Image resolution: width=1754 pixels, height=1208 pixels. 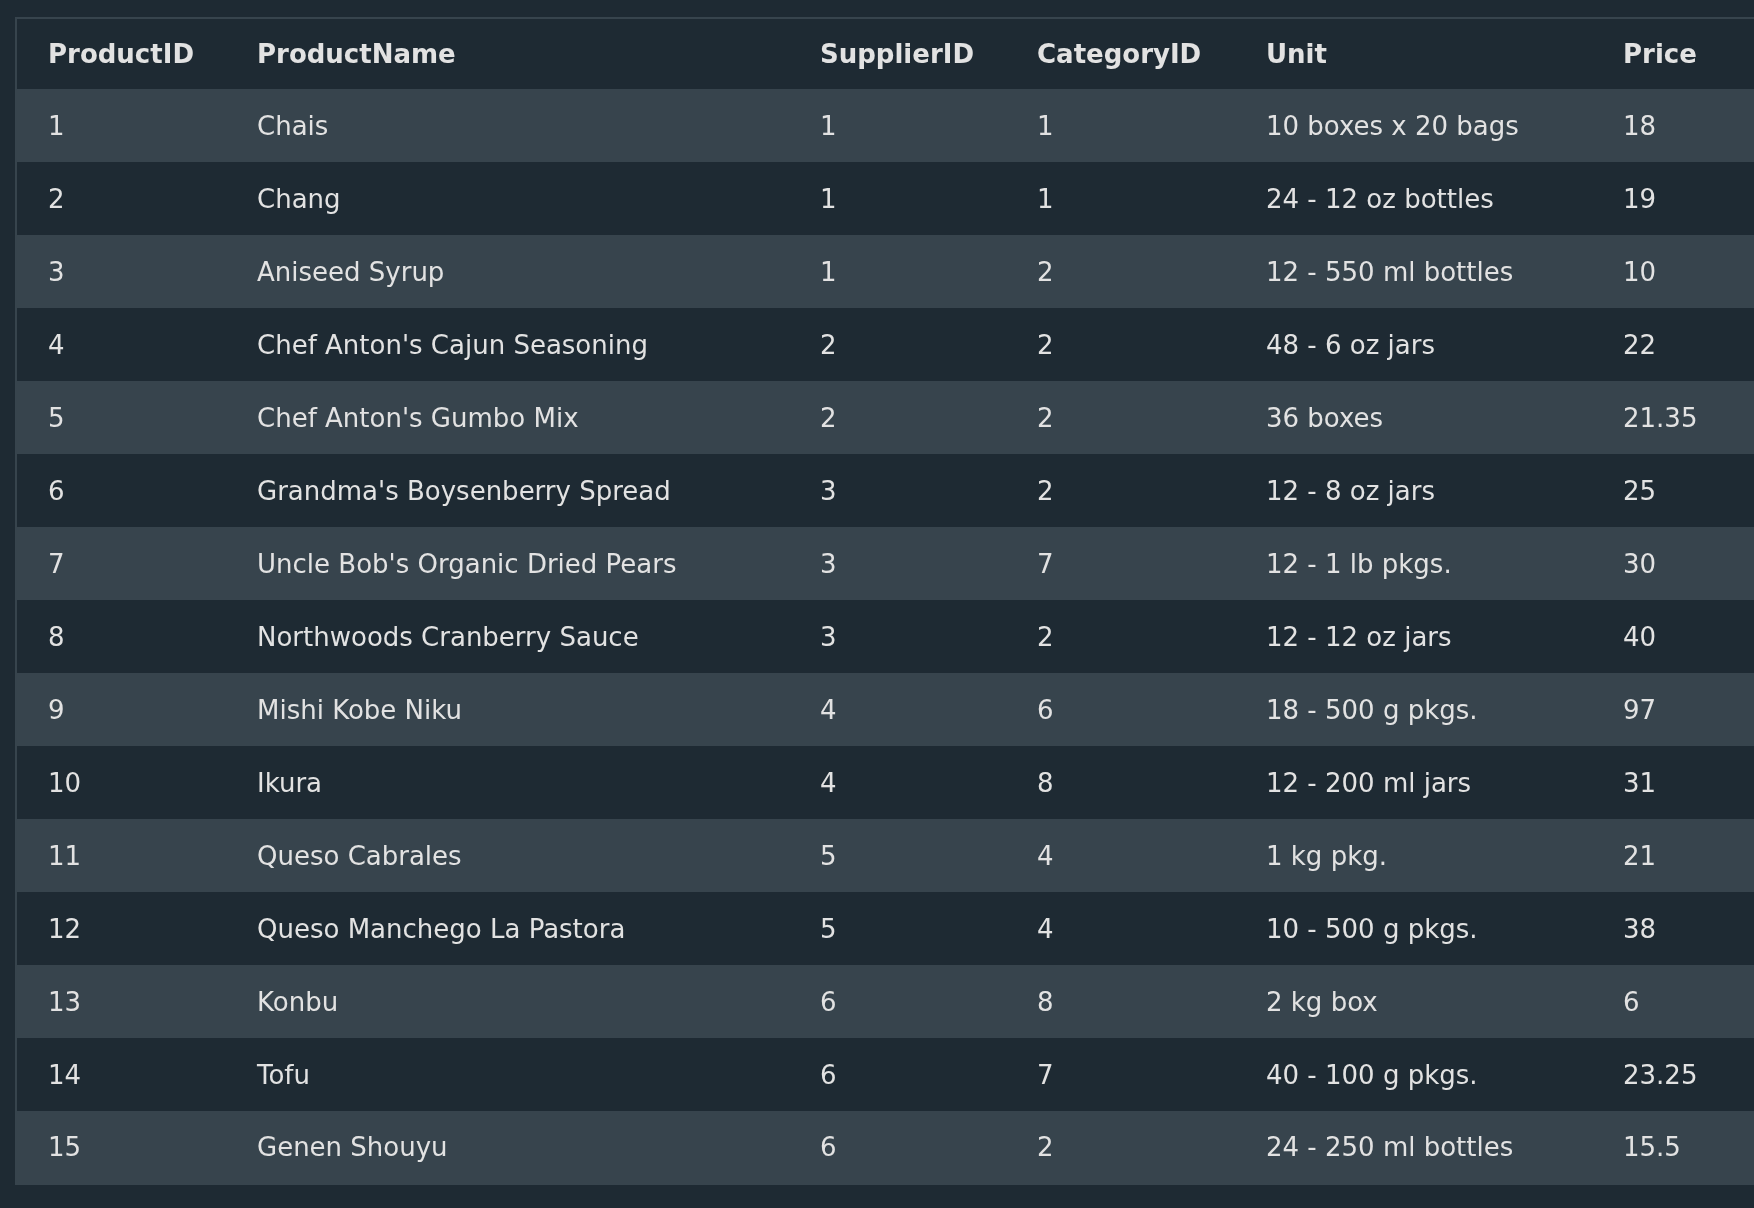 What do you see at coordinates (507, 271) in the screenshot?
I see `table-cell: Aniseed Syrup` at bounding box center [507, 271].